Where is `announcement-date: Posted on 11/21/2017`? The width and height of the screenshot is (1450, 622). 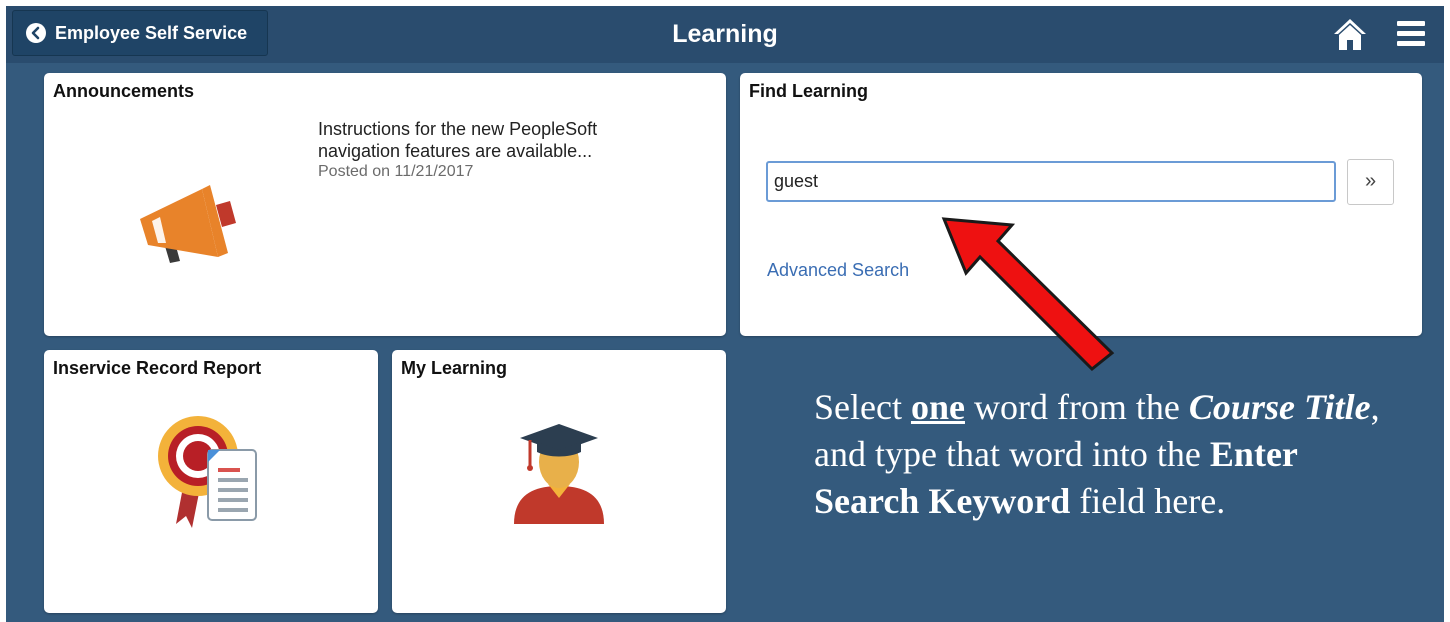
announcement-date: Posted on 11/21/2017 is located at coordinates (396, 171).